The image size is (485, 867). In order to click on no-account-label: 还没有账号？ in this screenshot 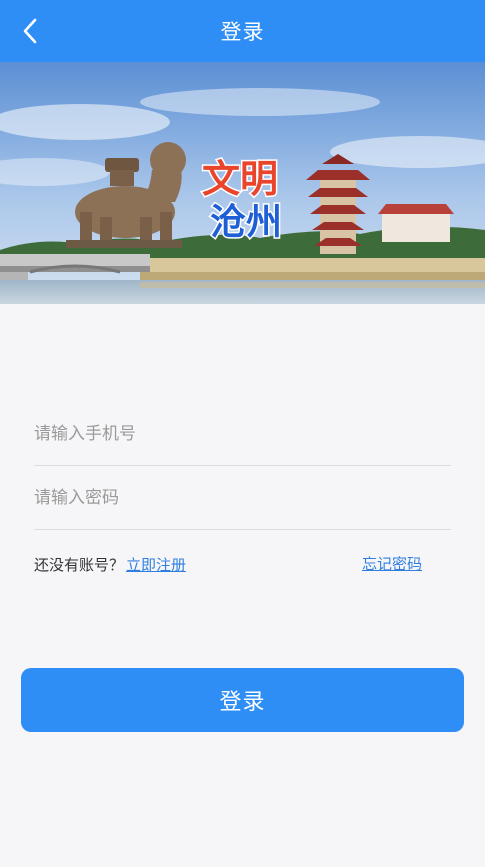, I will do `click(79, 564)`.